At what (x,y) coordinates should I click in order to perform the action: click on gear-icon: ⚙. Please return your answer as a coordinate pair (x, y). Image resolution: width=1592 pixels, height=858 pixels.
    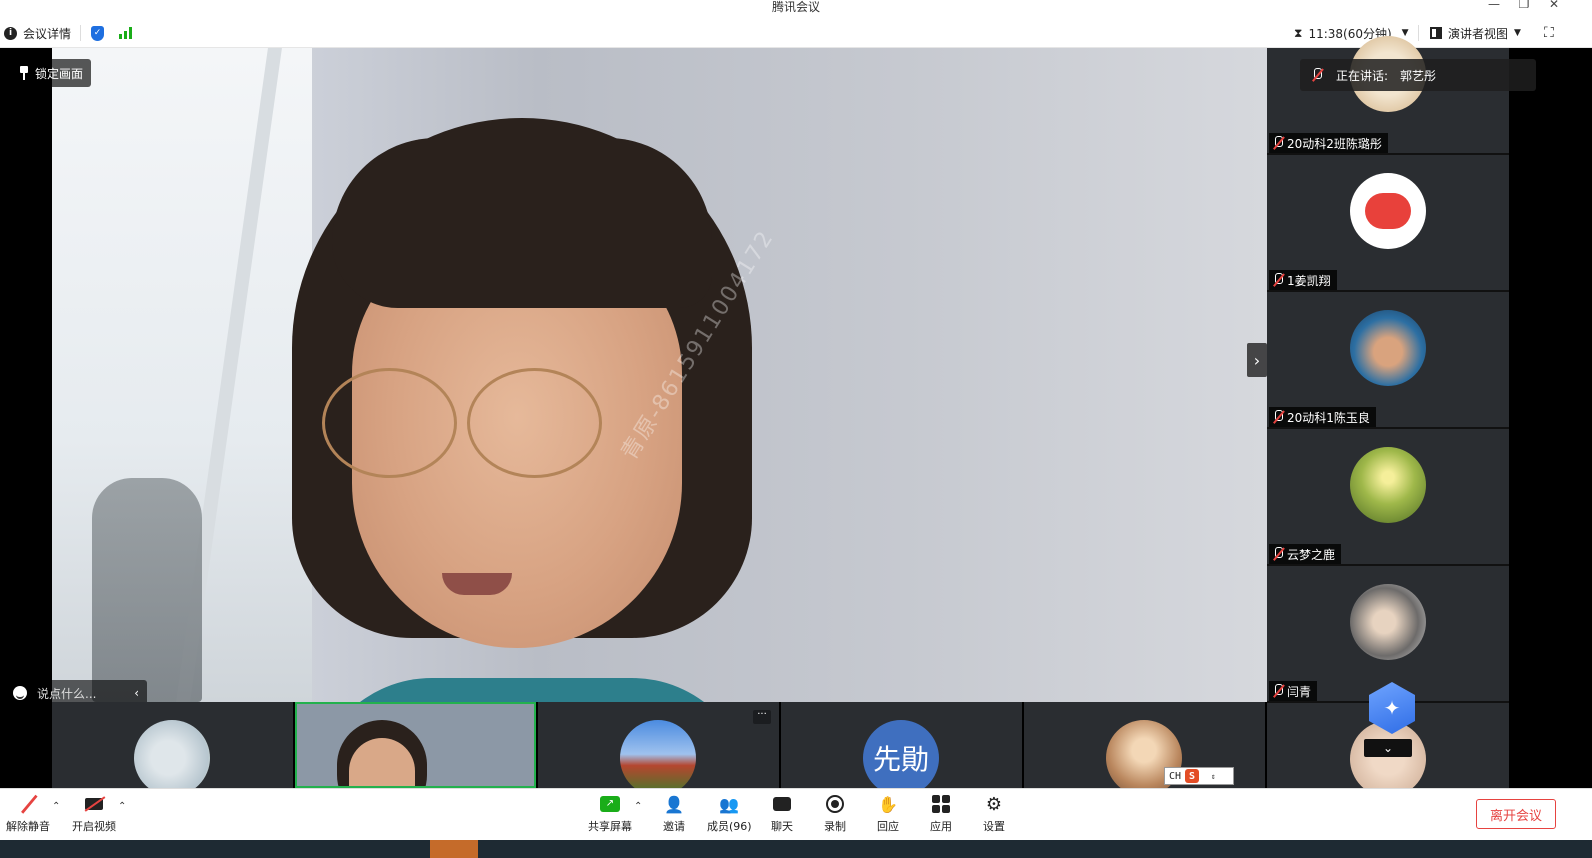
    Looking at the image, I should click on (994, 804).